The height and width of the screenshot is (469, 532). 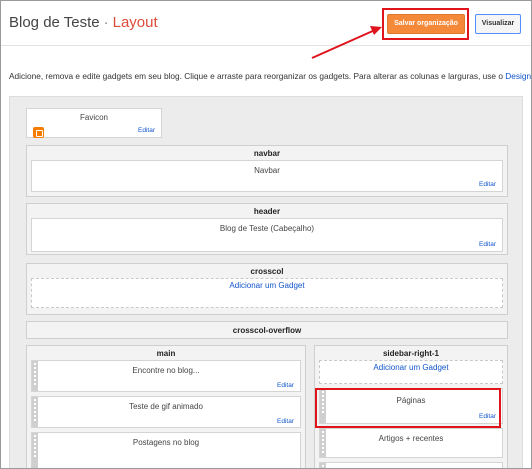 I want to click on gadget-recent-posts: Artigos + recentes, so click(x=411, y=443).